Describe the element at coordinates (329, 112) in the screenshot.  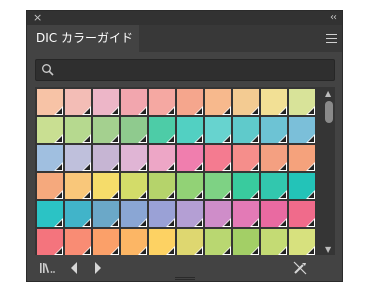
I see `scrollbar-thumb` at that location.